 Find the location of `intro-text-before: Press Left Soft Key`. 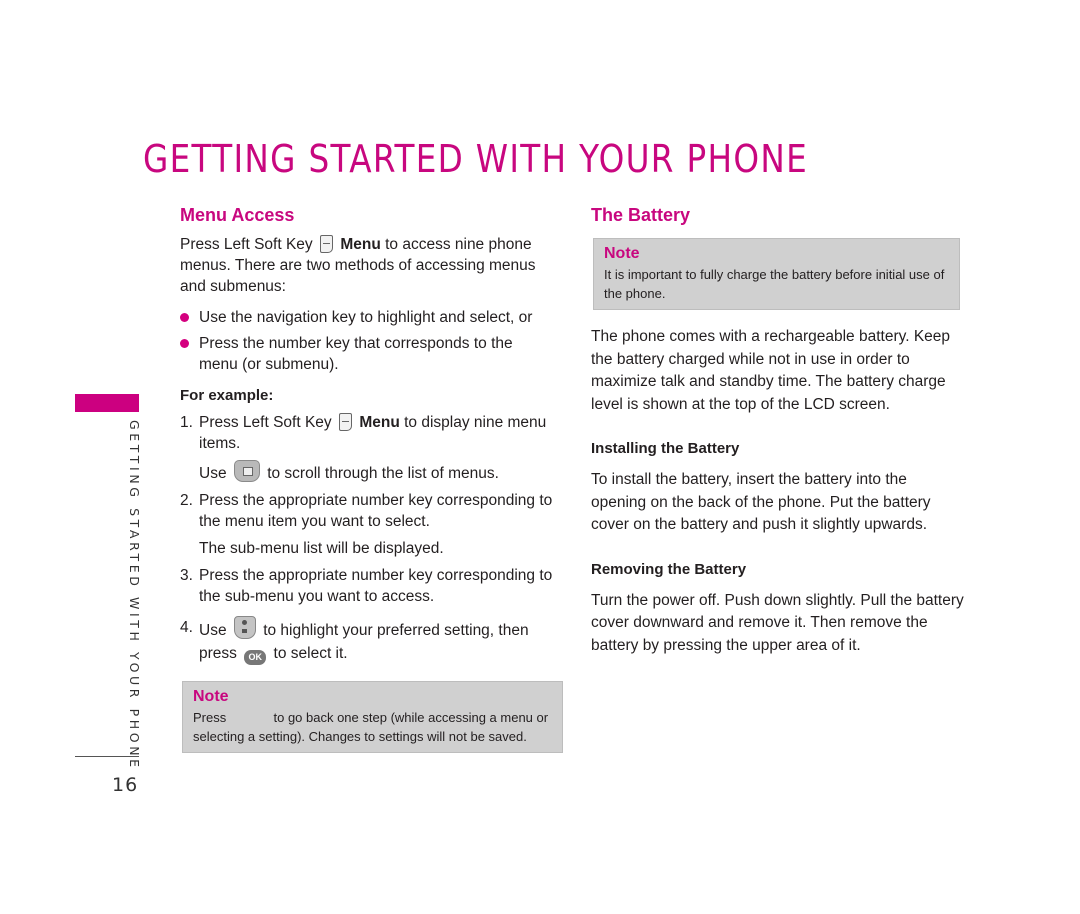

intro-text-before: Press Left Soft Key is located at coordinates (246, 244).